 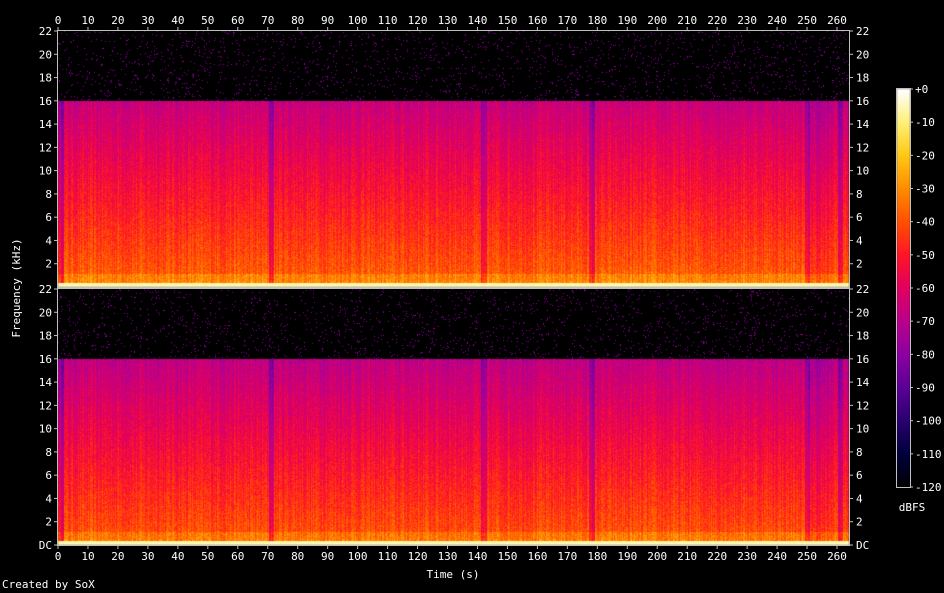 I want to click on x-tick-label-bottom: 50, so click(x=207, y=556).